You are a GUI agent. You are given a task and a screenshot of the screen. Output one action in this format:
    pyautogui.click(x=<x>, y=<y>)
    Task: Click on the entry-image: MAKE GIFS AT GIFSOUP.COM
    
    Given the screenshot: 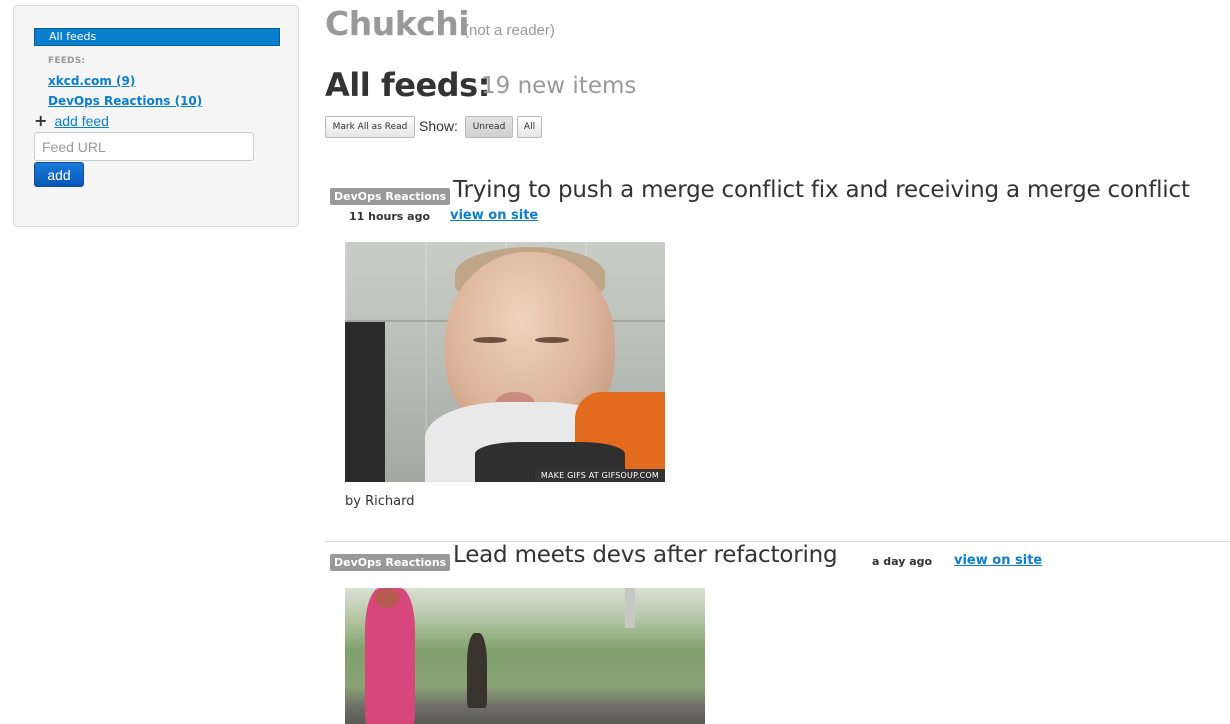 What is the action you would take?
    pyautogui.click(x=505, y=362)
    